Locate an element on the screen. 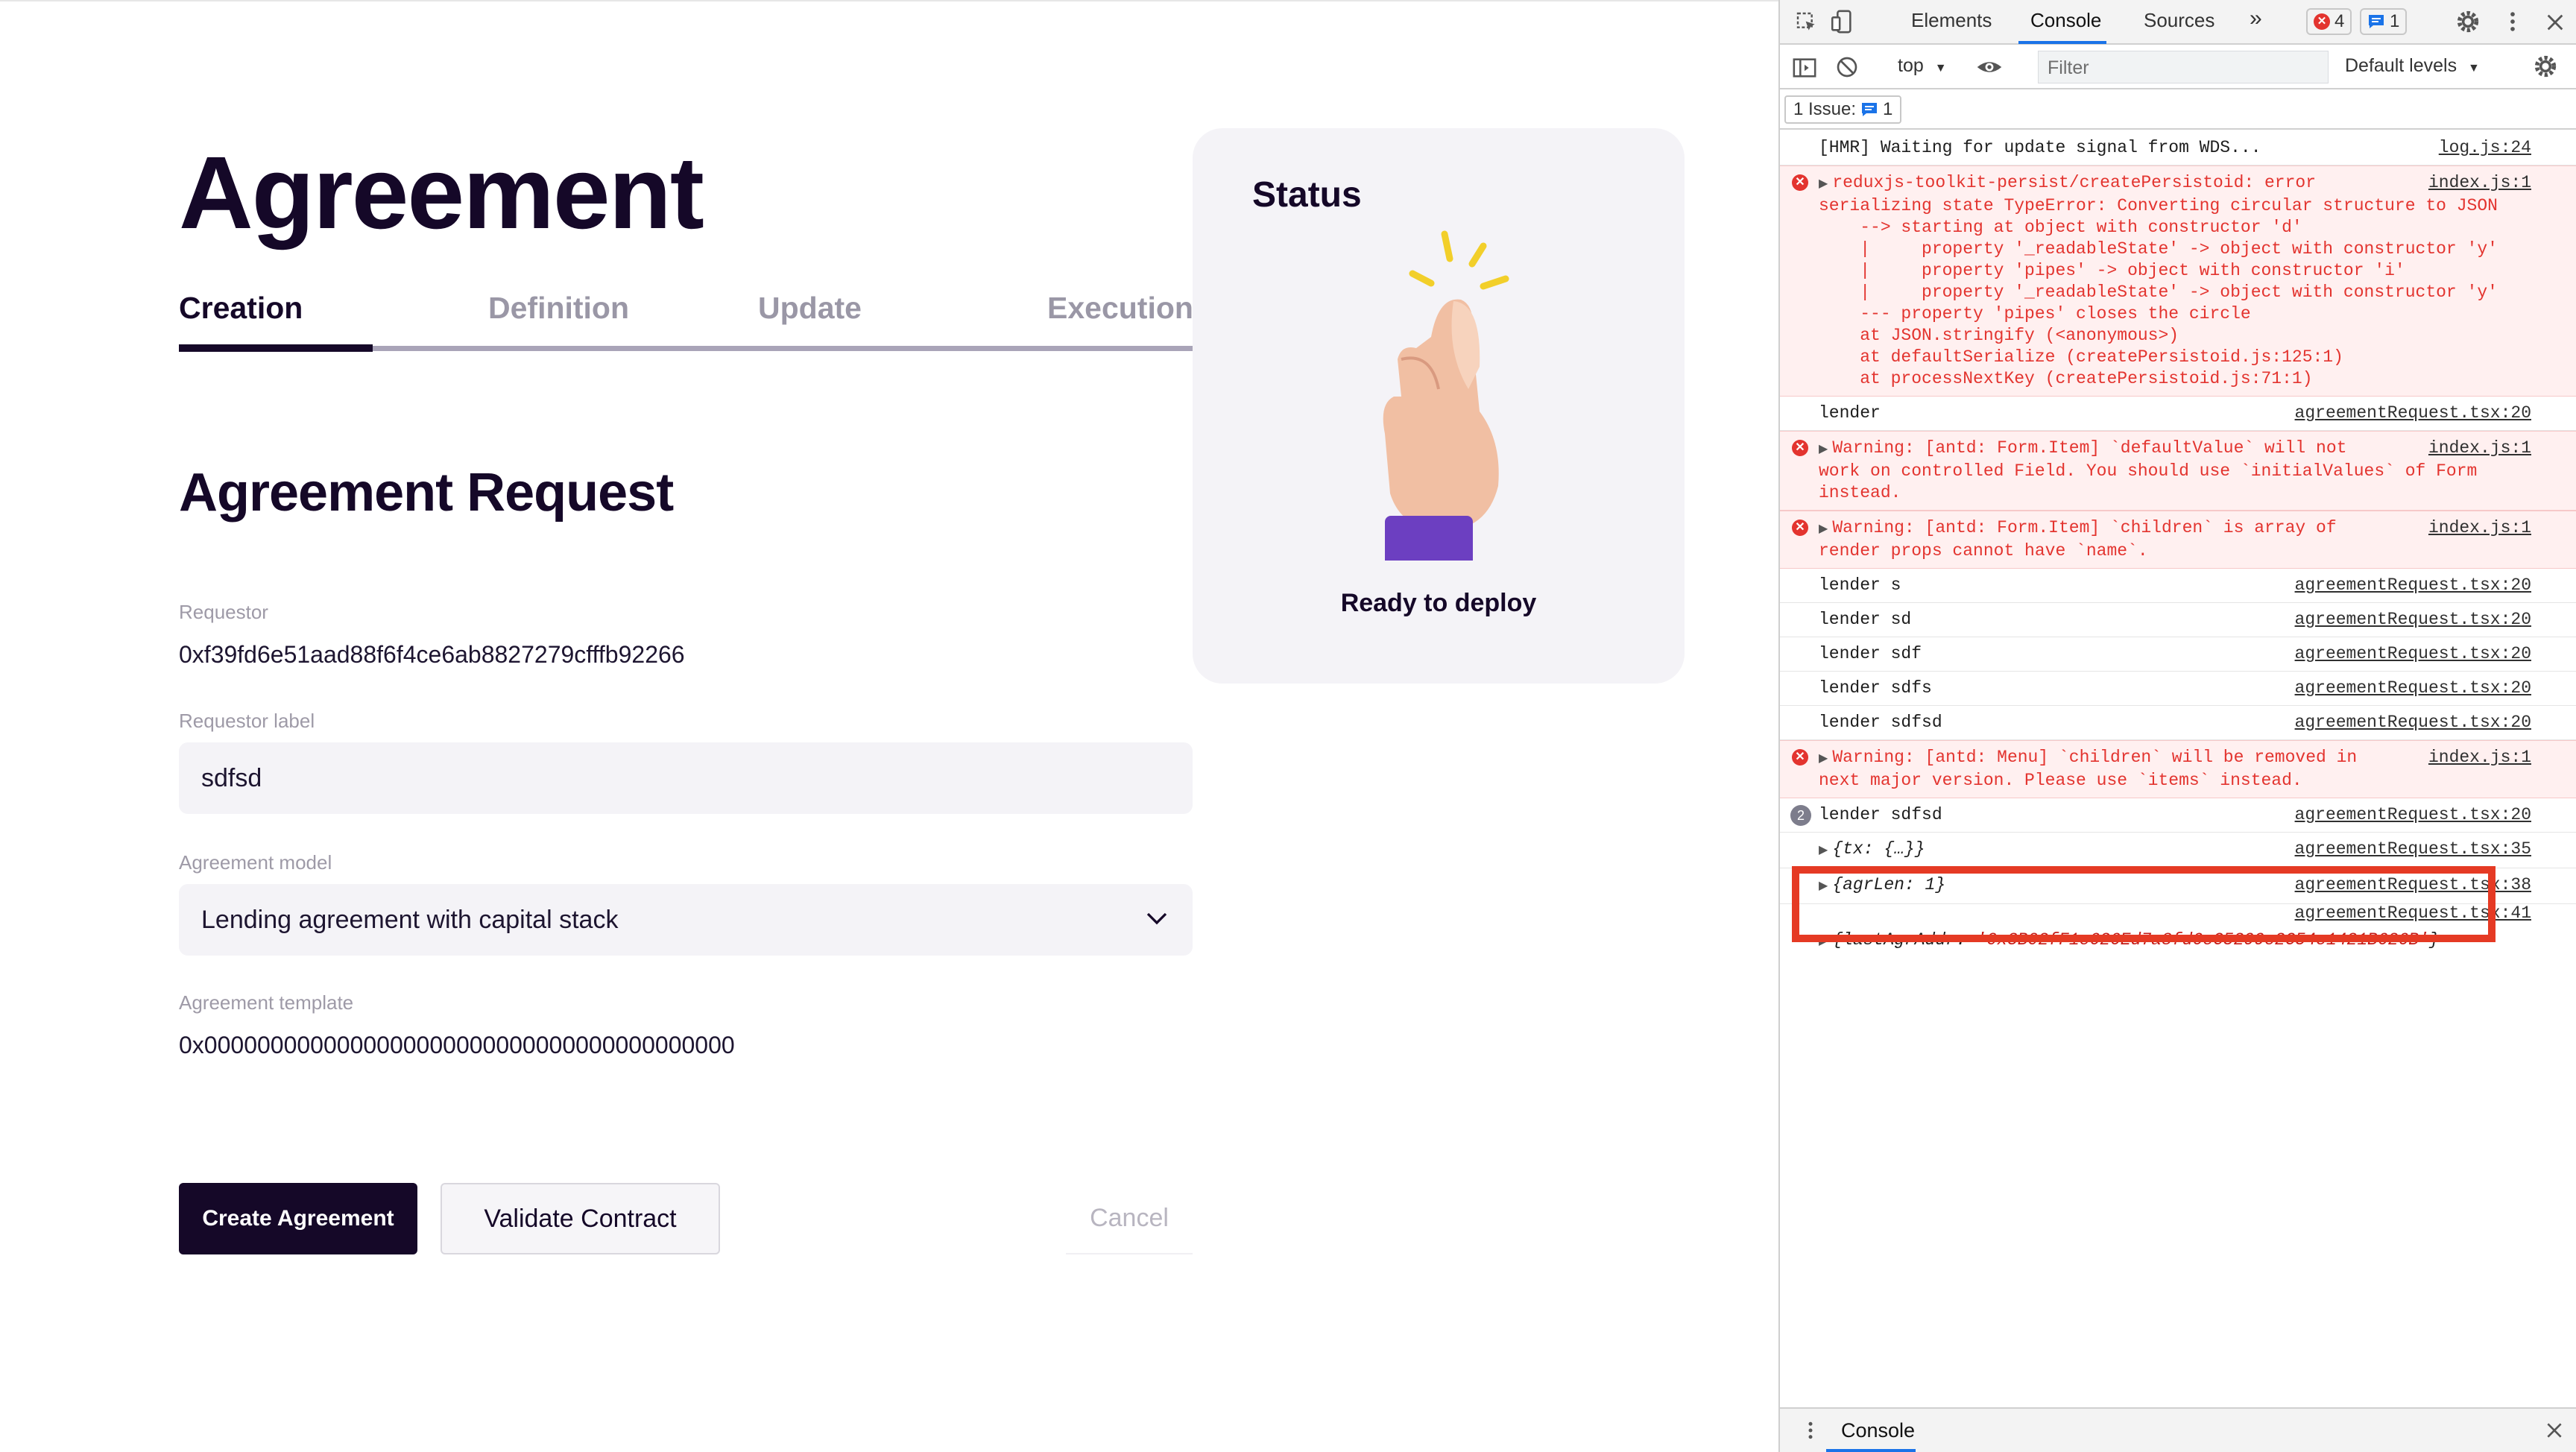 This screenshot has width=2576, height=1452. devtools-tab-console: Console is located at coordinates (2065, 20).